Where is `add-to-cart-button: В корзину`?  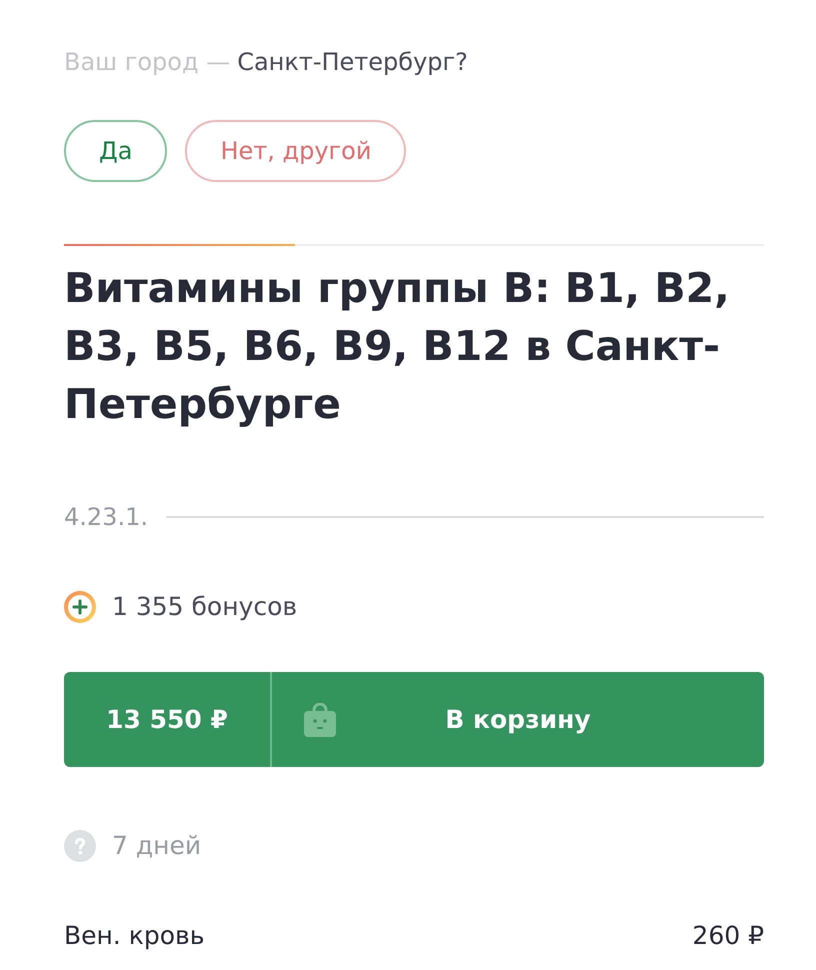 add-to-cart-button: В корзину is located at coordinates (518, 719).